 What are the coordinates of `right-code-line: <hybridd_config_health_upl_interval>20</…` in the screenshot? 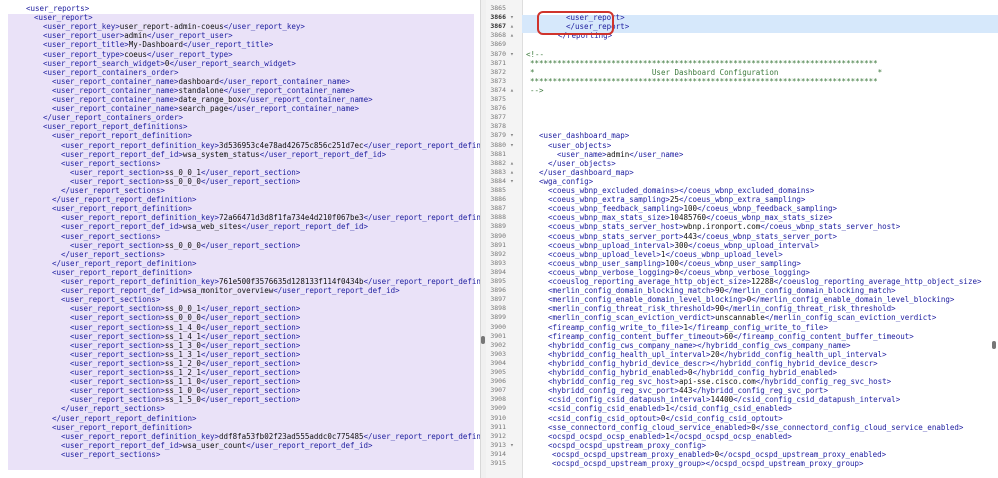 It's located at (717, 354).